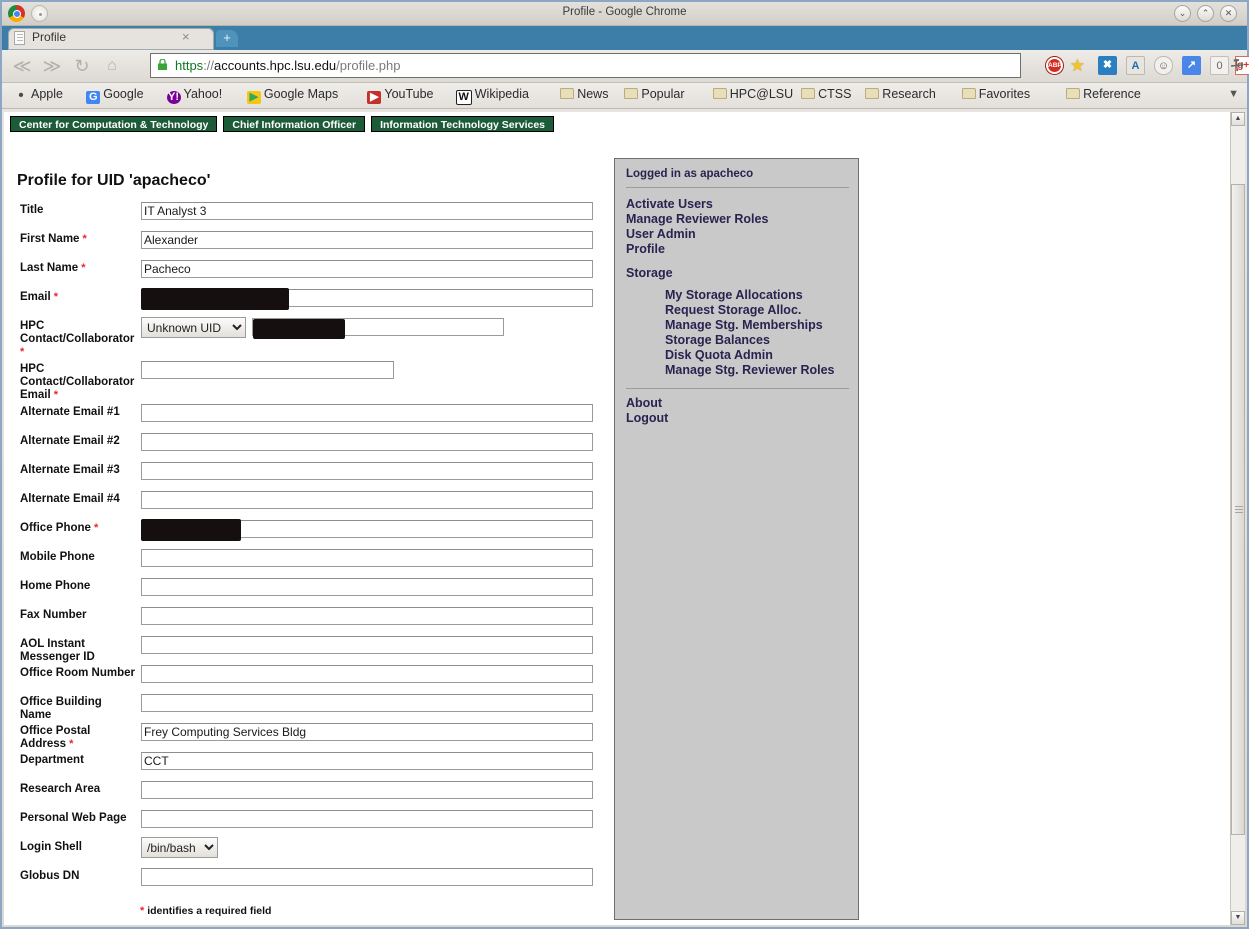  I want to click on form-row-title: Title IT Analyst 3, so click(304, 217).